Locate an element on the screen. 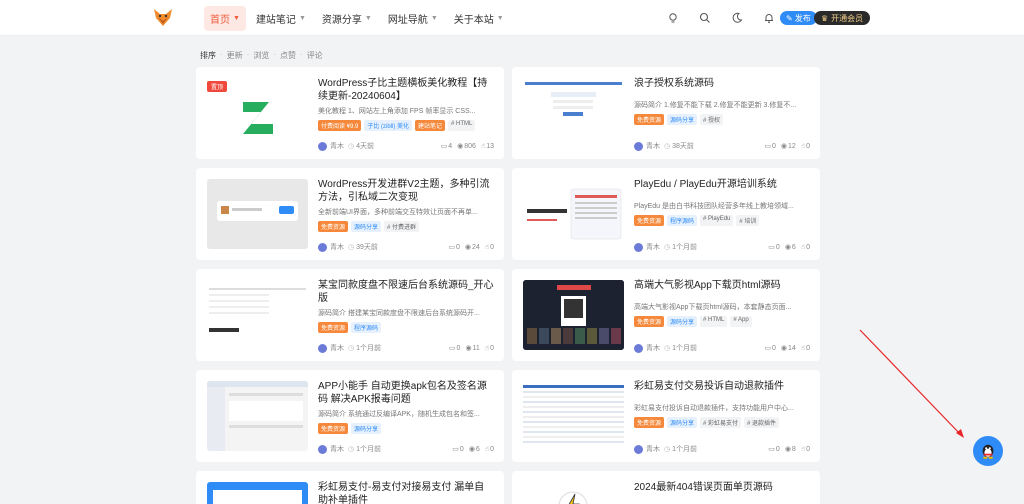 The image size is (1024, 504). tag: 子比 (zibll) 美化 is located at coordinates (388, 125).